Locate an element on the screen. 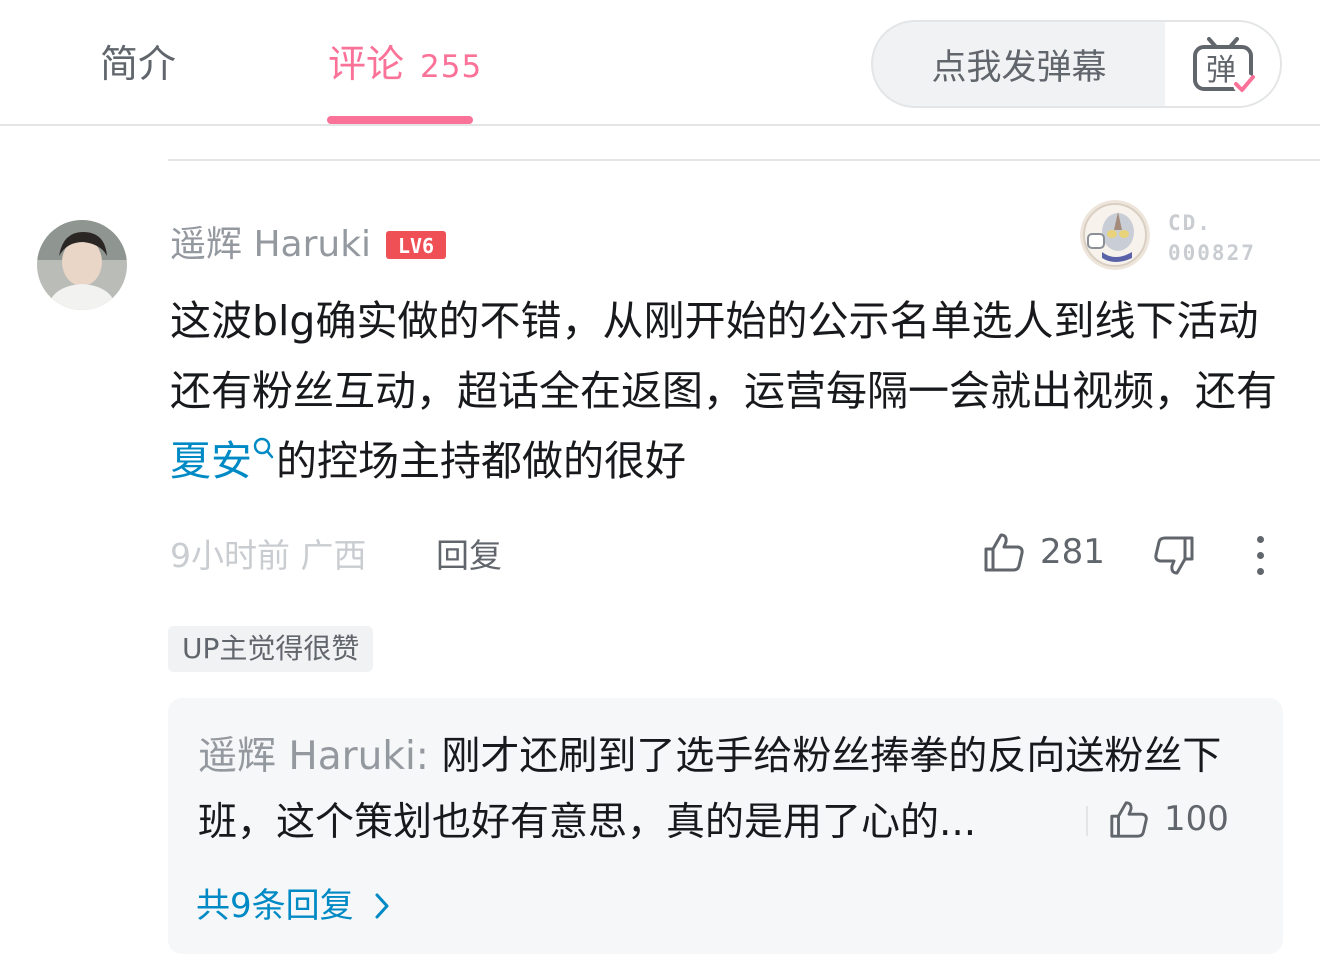  like-count: 281 is located at coordinates (1072, 552).